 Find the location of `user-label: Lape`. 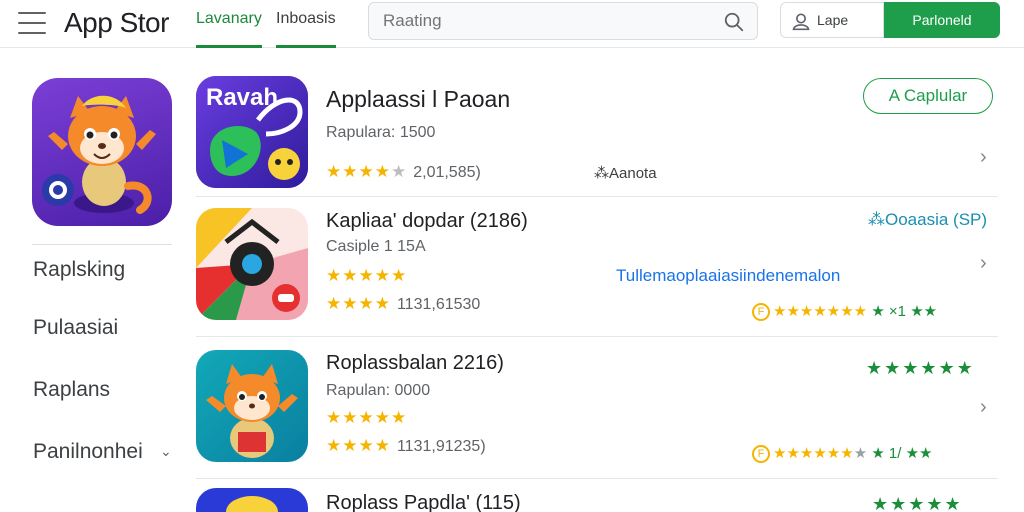

user-label: Lape is located at coordinates (833, 20).